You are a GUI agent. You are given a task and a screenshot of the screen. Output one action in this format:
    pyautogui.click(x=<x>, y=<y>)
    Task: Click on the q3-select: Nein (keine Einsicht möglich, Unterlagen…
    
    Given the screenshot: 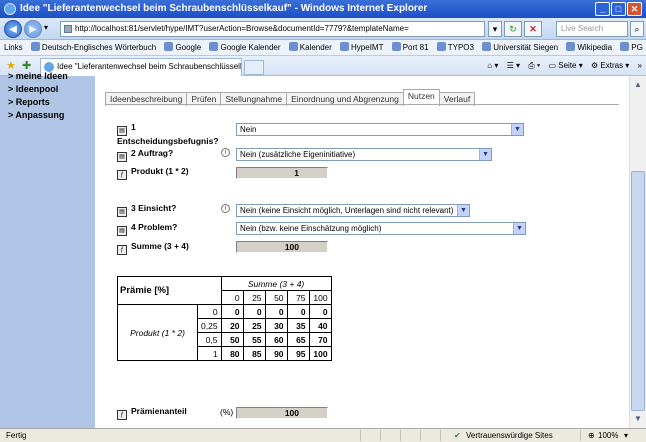 What is the action you would take?
    pyautogui.click(x=353, y=210)
    